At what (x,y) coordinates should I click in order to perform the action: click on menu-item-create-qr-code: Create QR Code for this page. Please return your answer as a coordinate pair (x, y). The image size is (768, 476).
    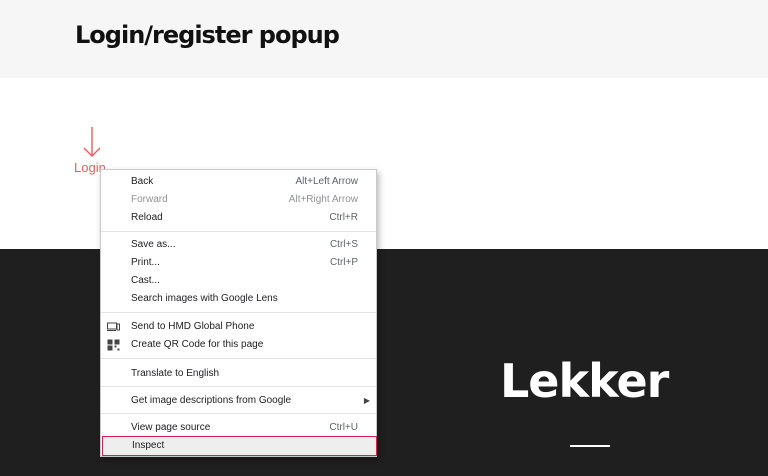
    Looking at the image, I should click on (238, 345).